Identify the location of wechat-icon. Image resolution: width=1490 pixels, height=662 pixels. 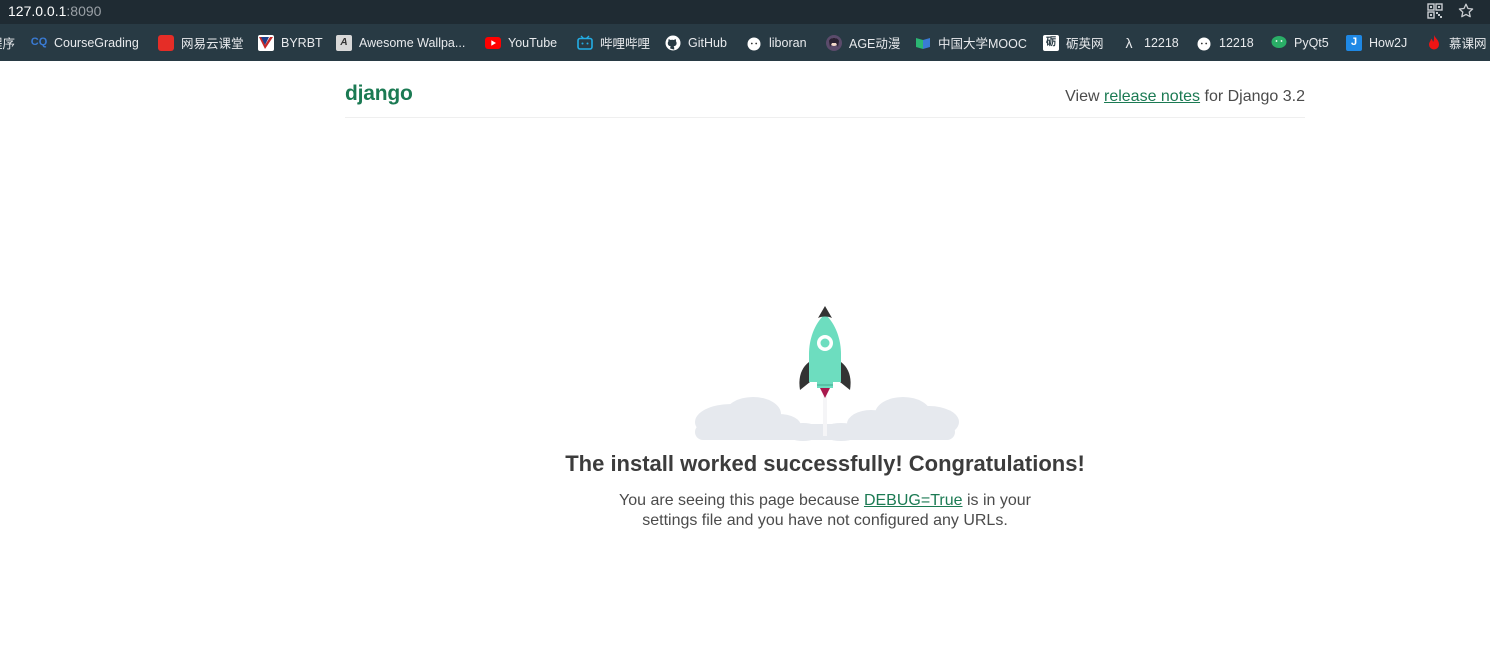
(1279, 43).